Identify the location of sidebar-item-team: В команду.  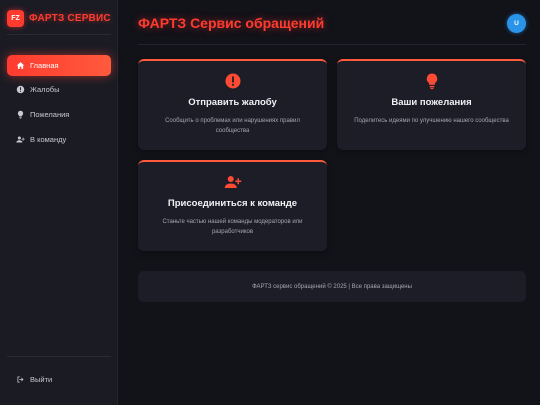
(59, 139).